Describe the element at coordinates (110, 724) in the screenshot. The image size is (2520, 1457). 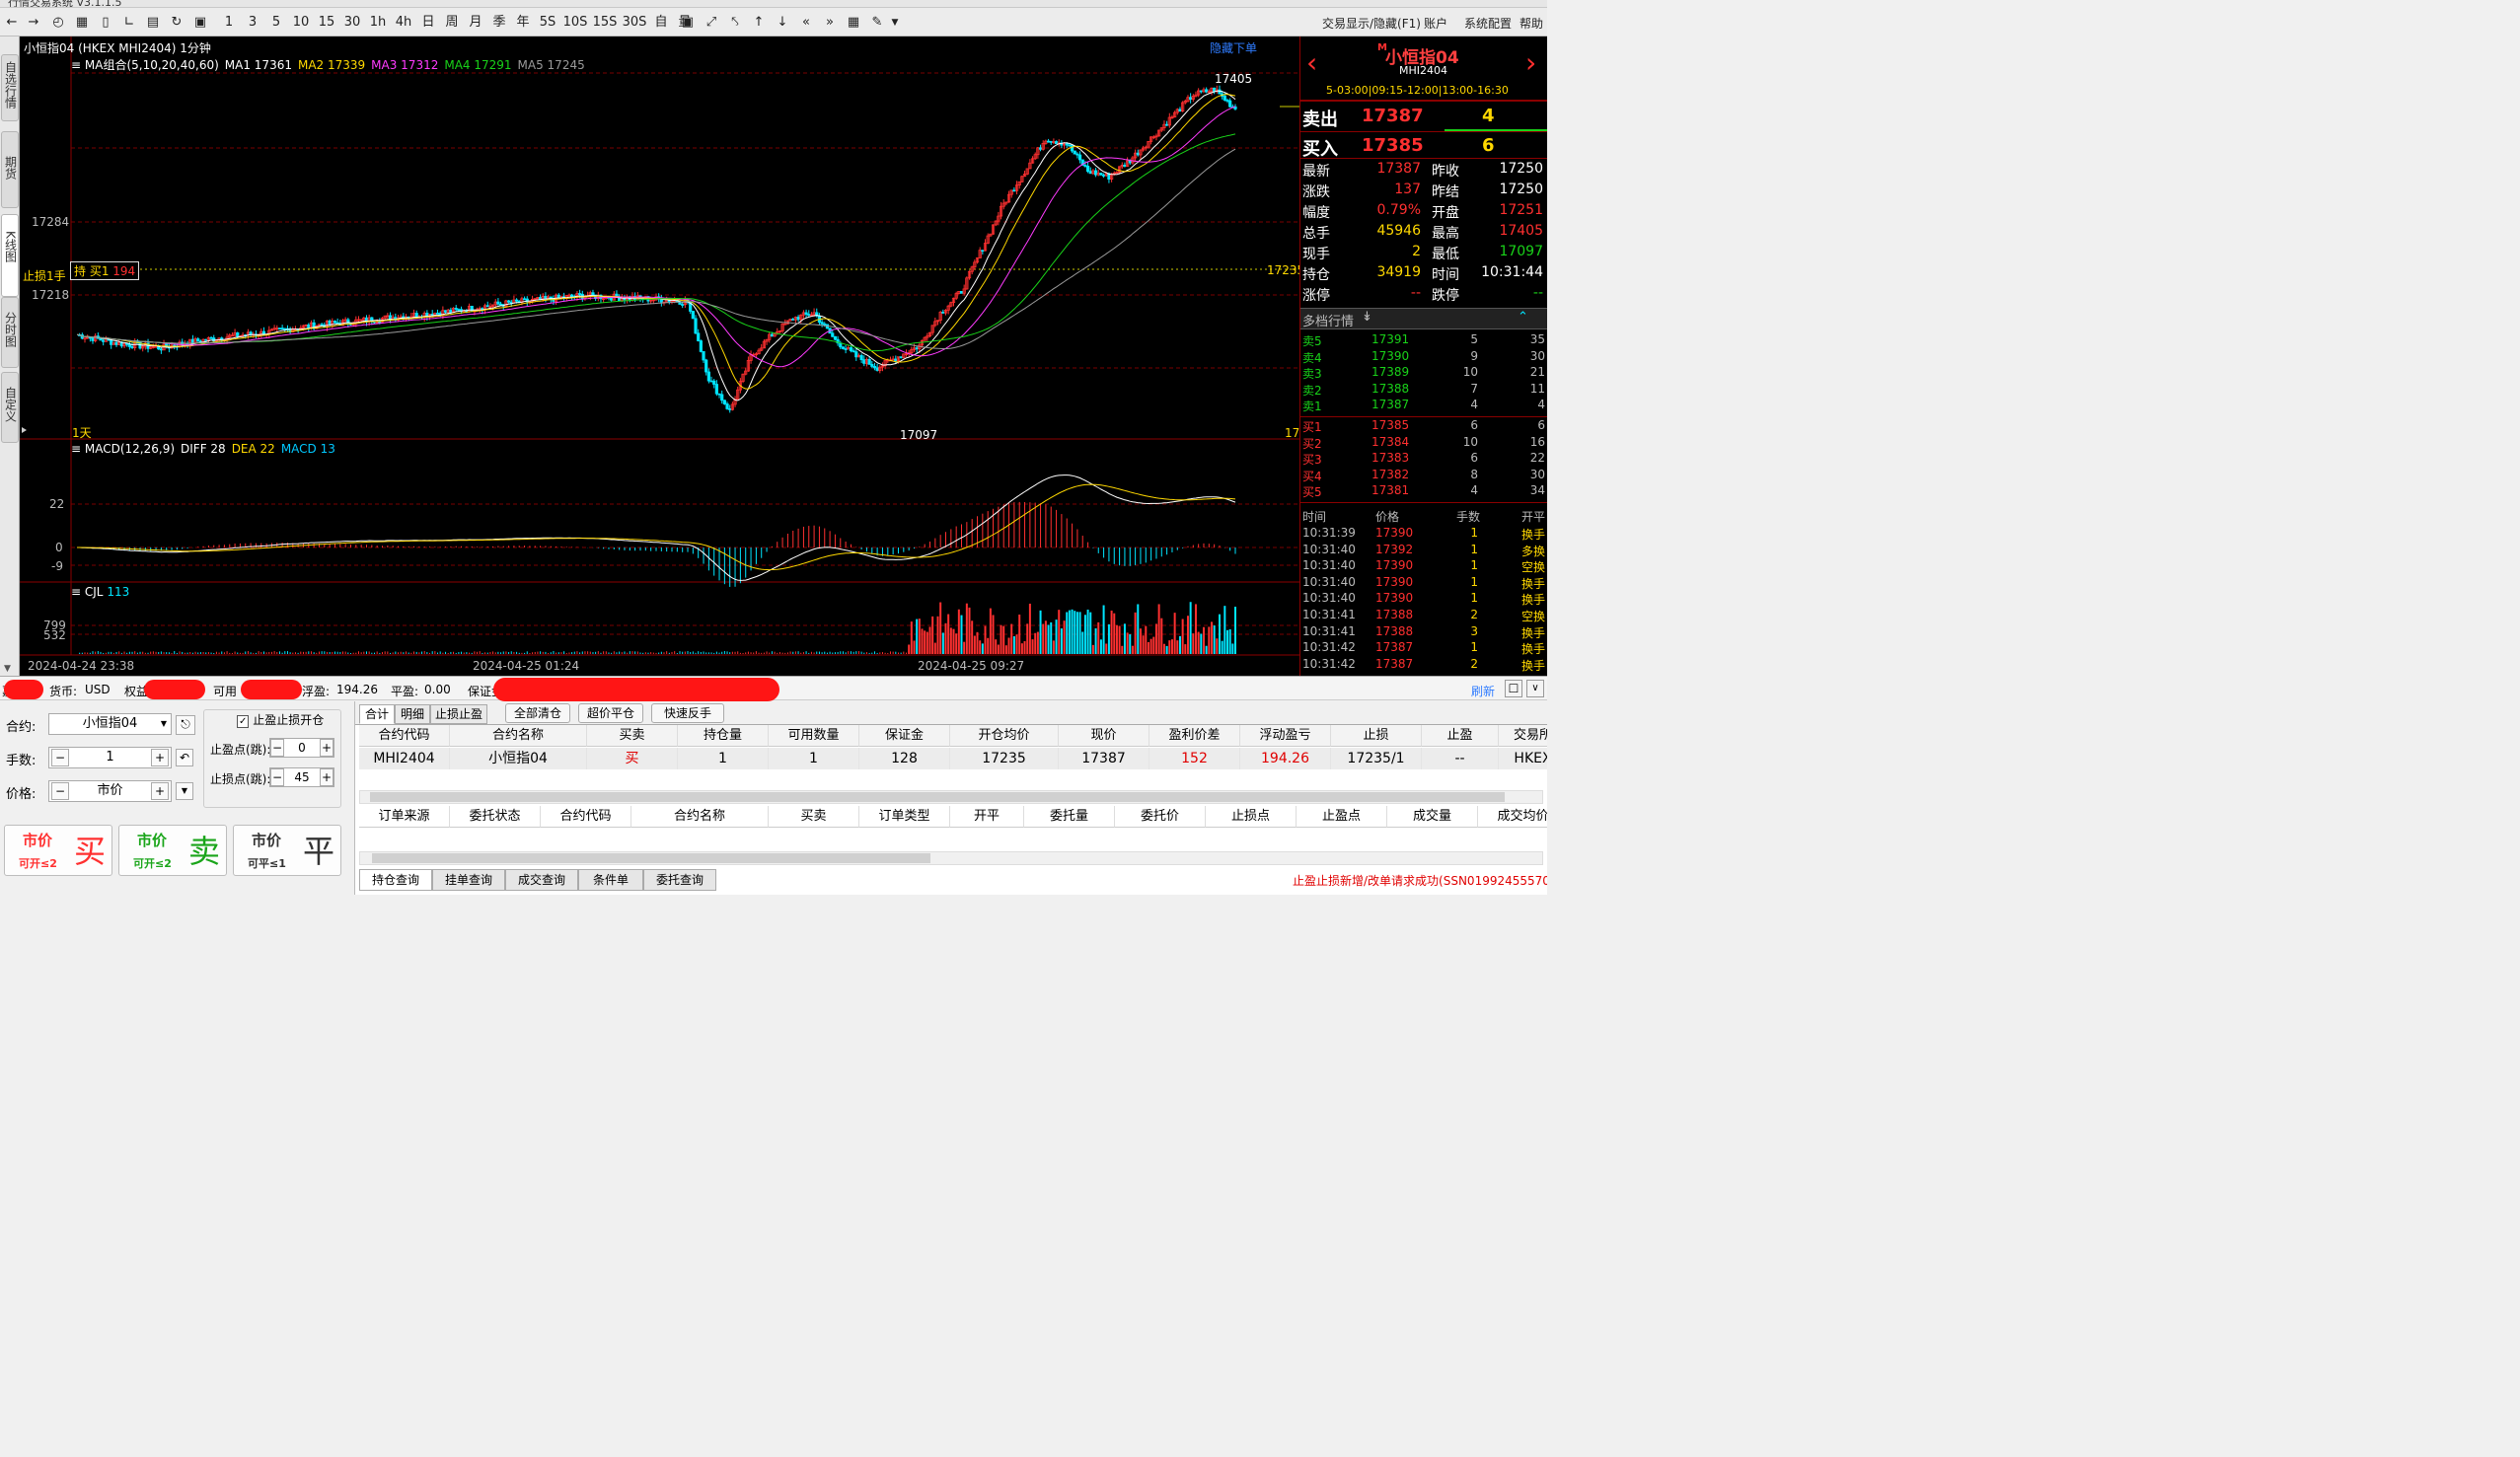
I see `contract-select: 小恒指04 ▼` at that location.